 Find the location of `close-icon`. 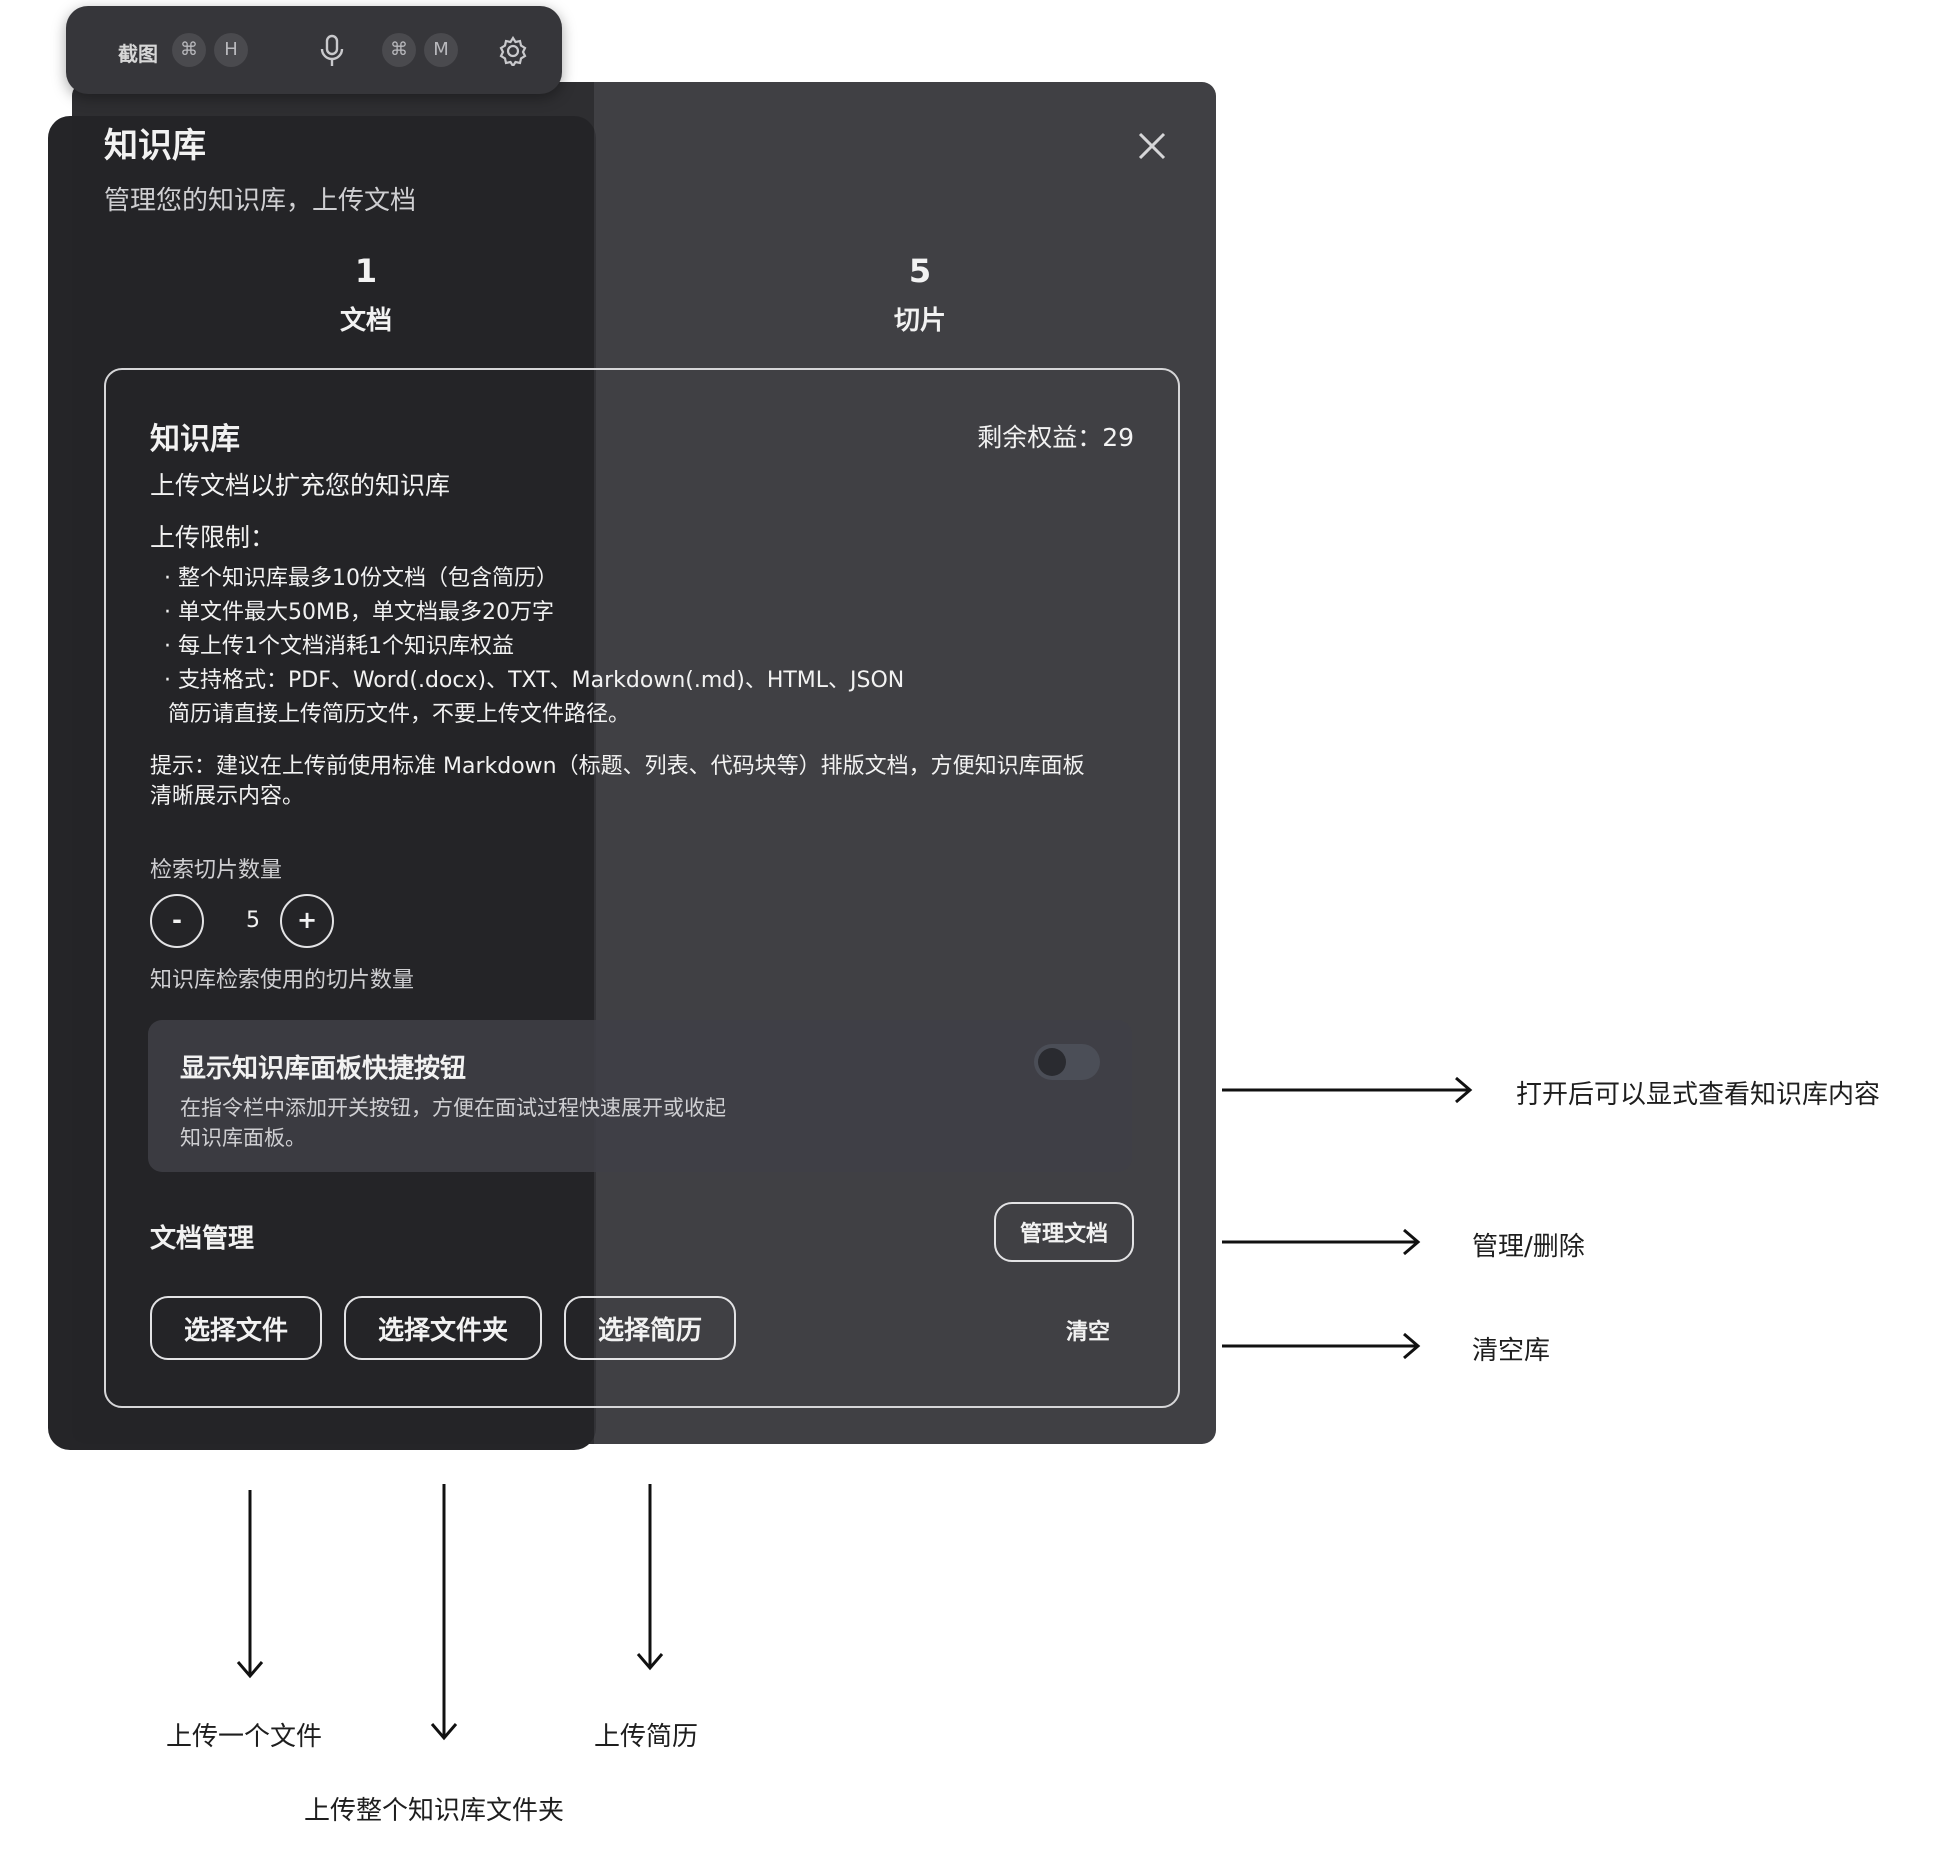

close-icon is located at coordinates (1152, 146).